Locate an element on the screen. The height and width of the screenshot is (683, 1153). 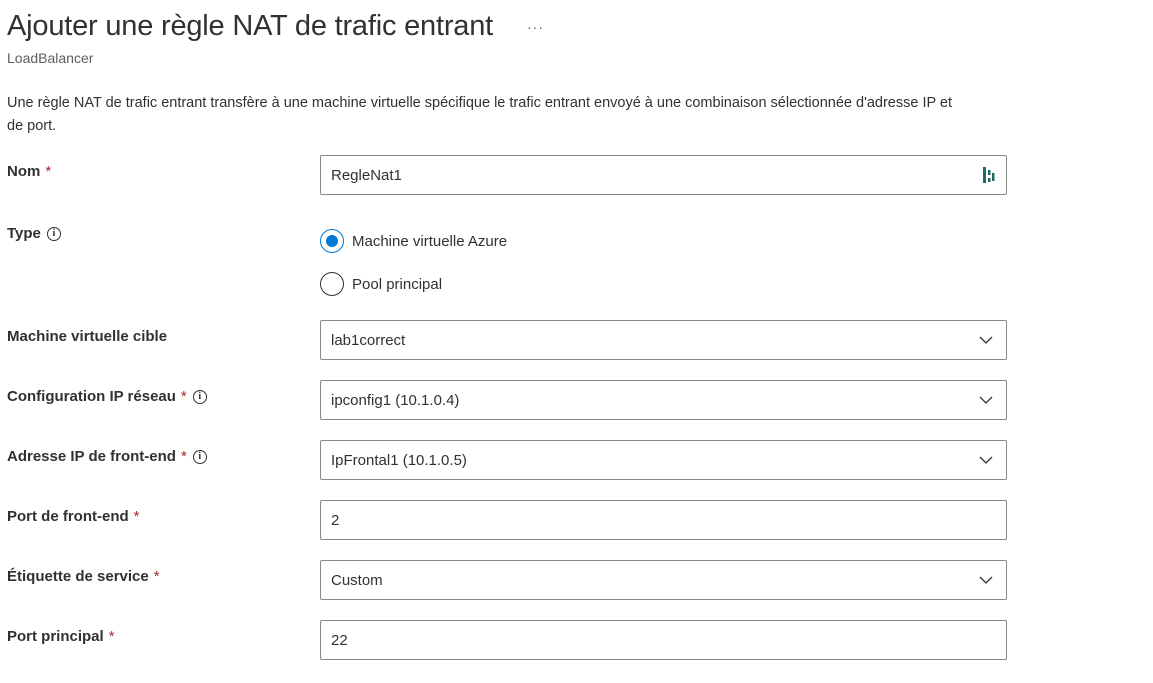
service-tag-dropdown: Custom is located at coordinates (663, 580).